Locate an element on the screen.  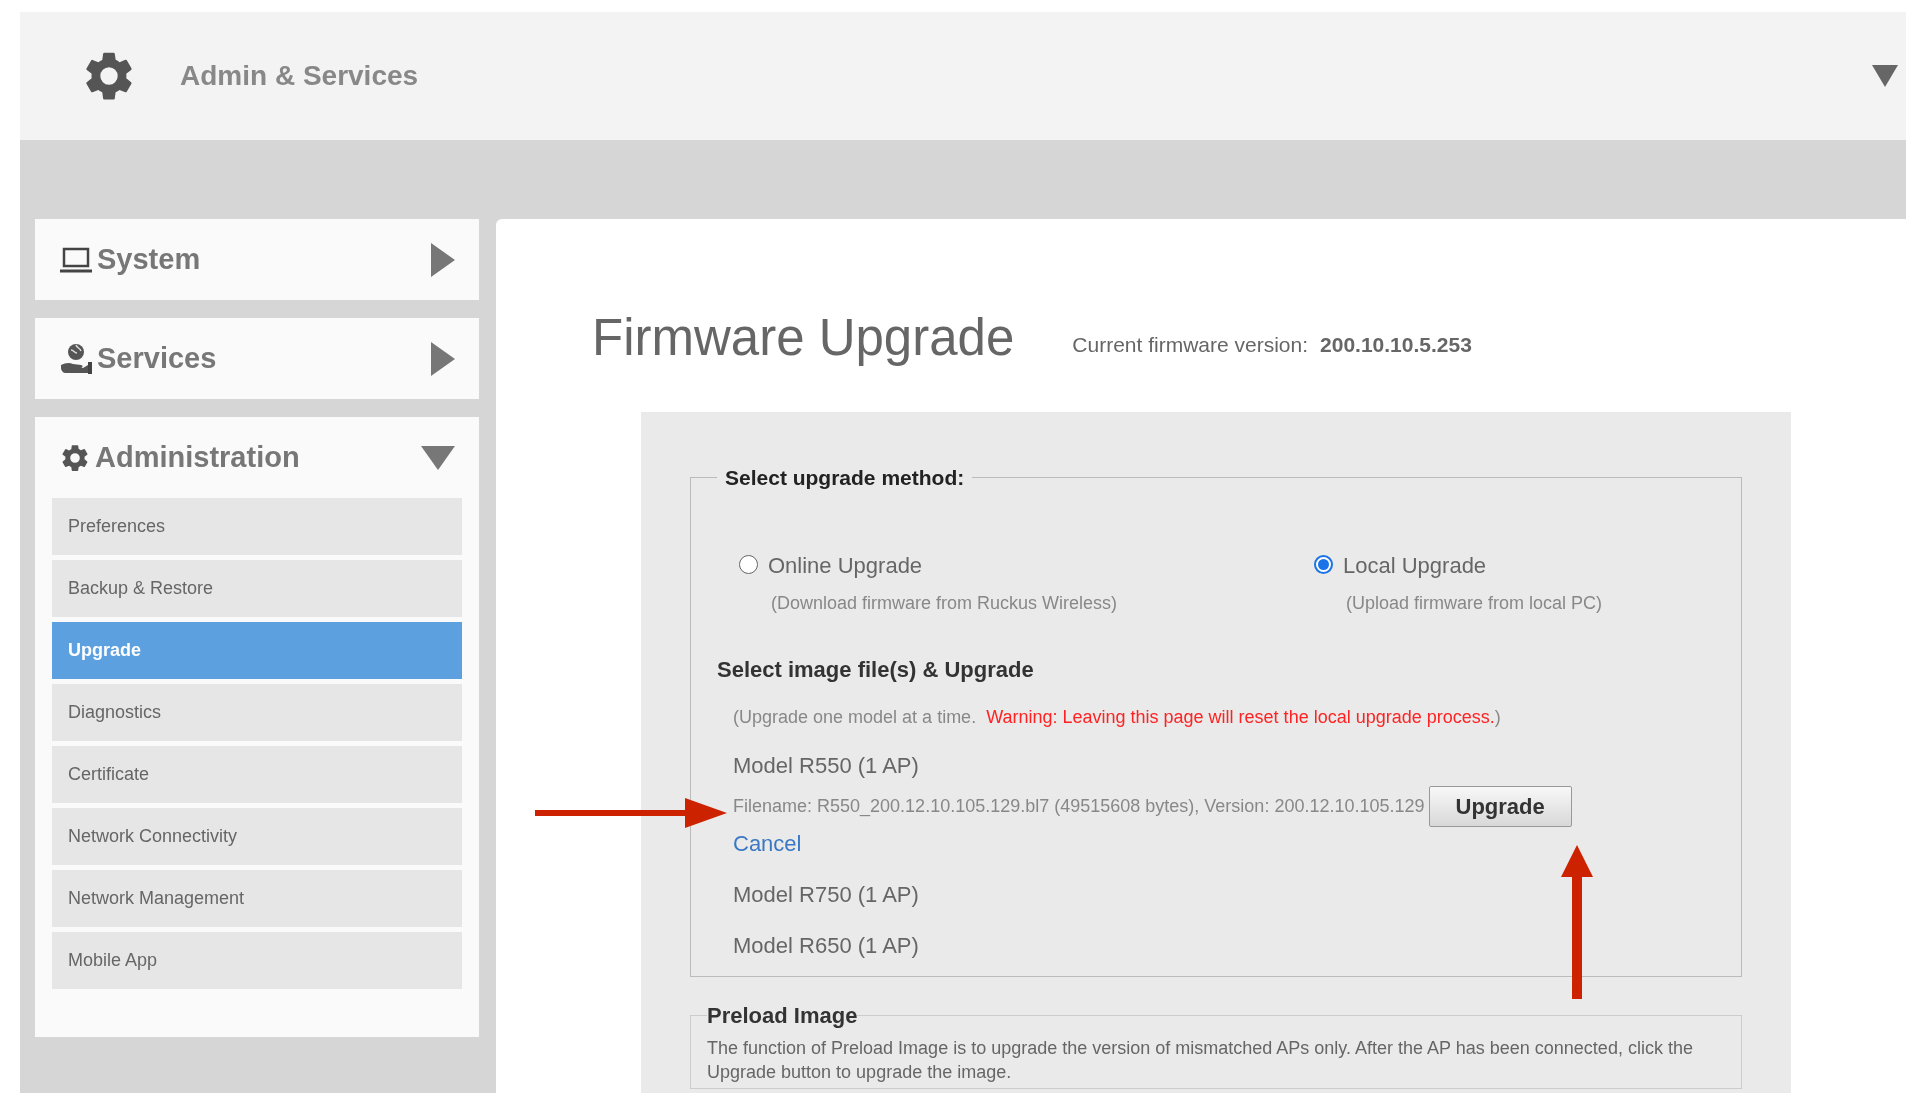
upgrade-button: Upgrade is located at coordinates (1500, 806).